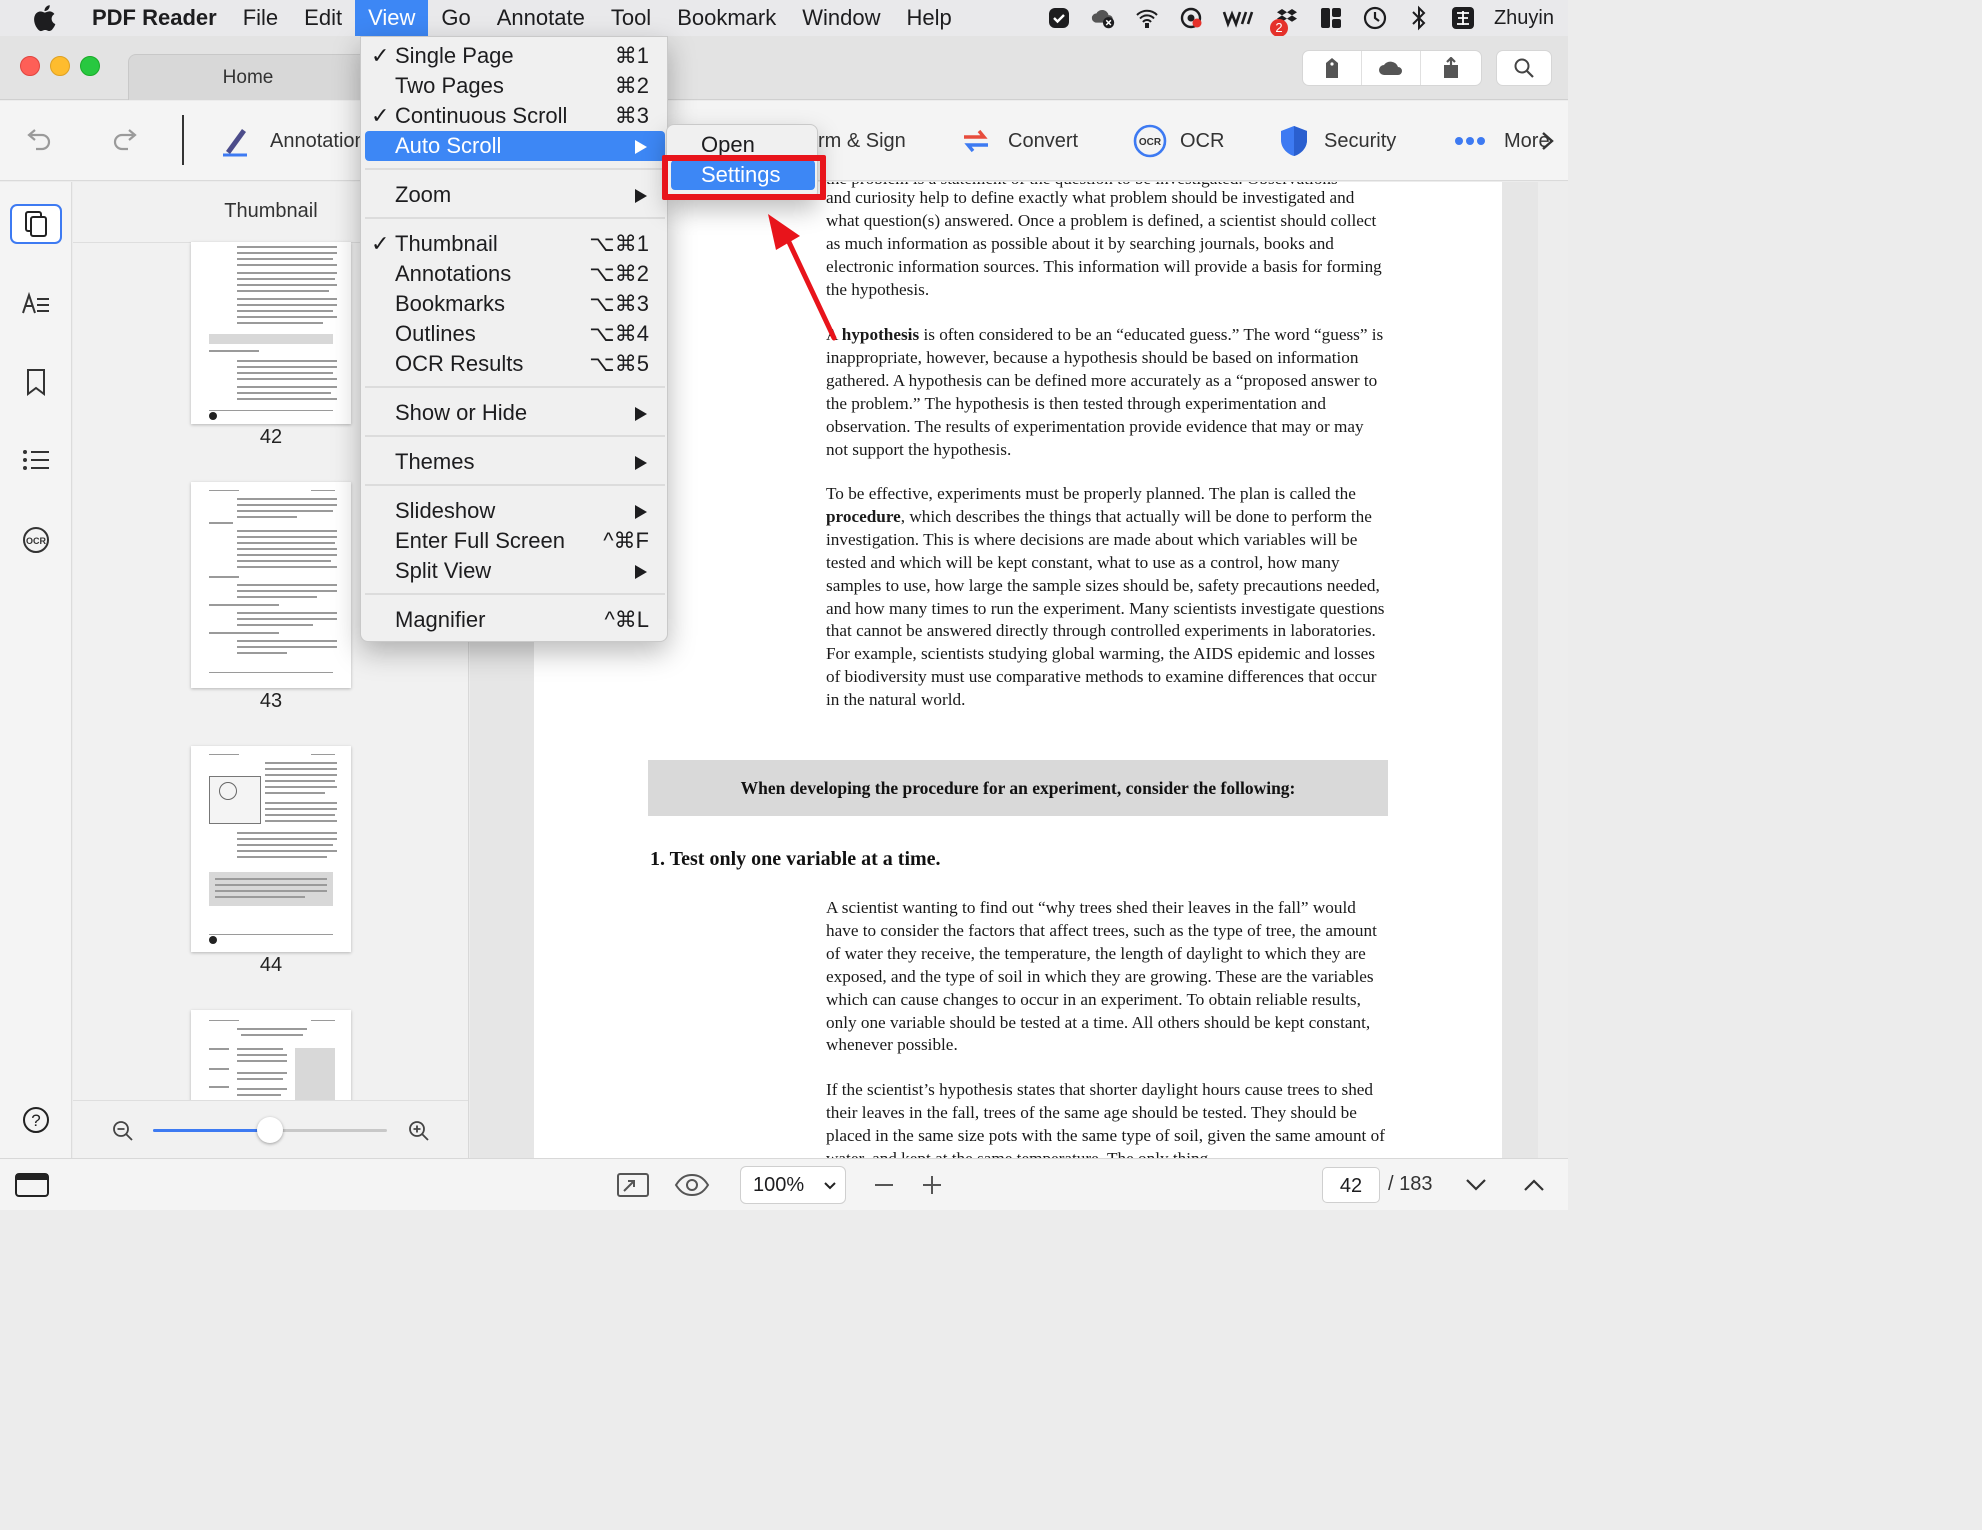 The width and height of the screenshot is (1982, 1530). I want to click on dropbox-icon: 2, so click(1284, 21).